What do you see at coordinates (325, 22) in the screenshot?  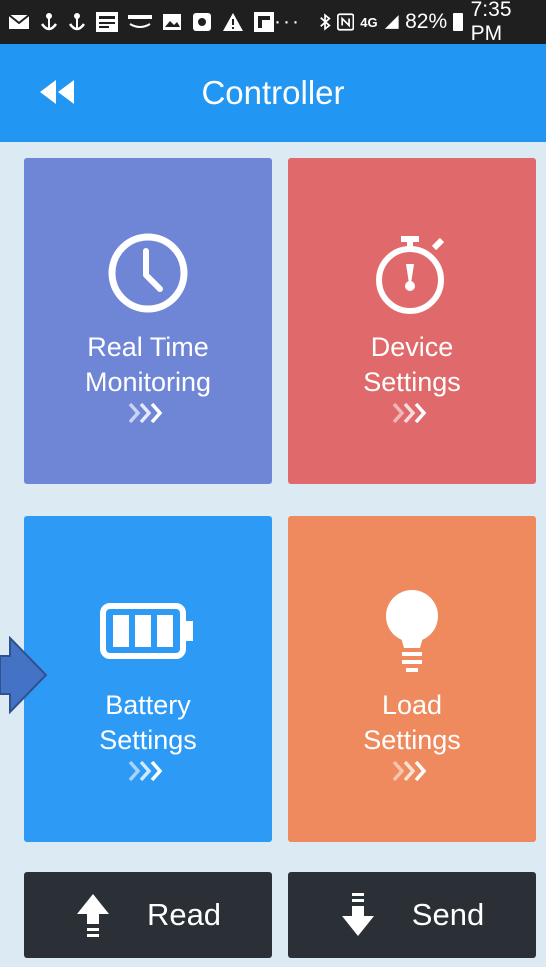 I see `bluetooth-icon` at bounding box center [325, 22].